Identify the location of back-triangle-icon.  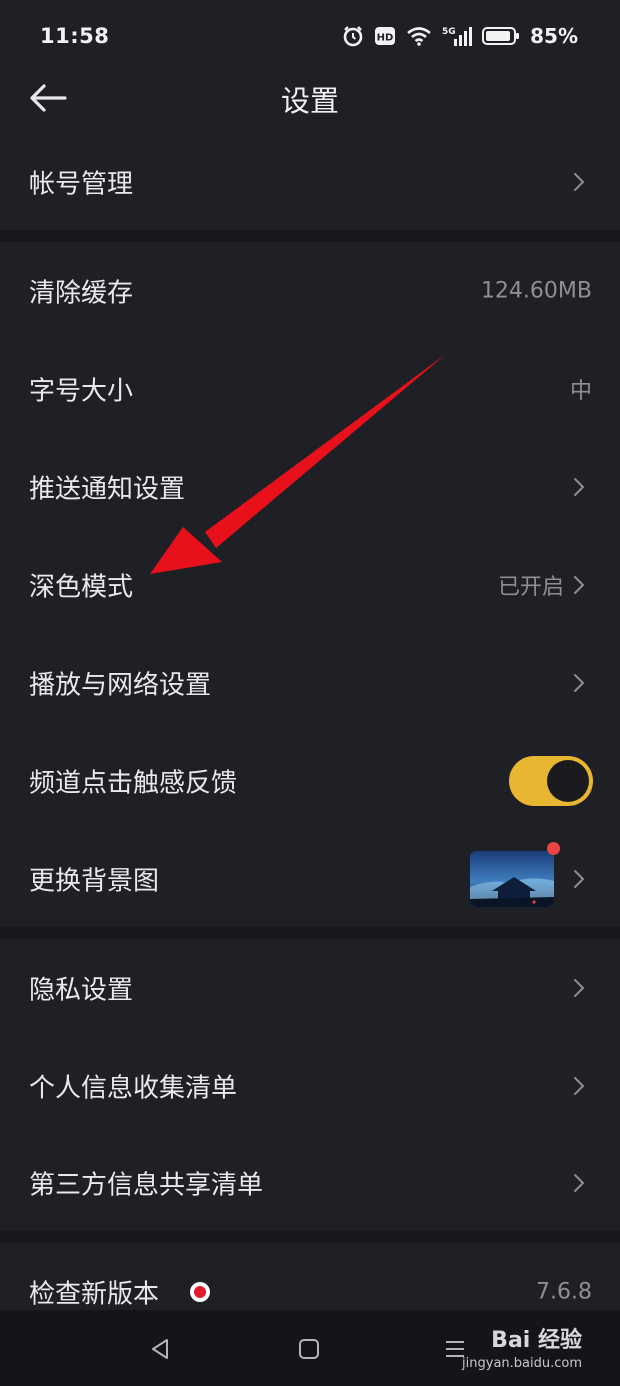
(160, 1349).